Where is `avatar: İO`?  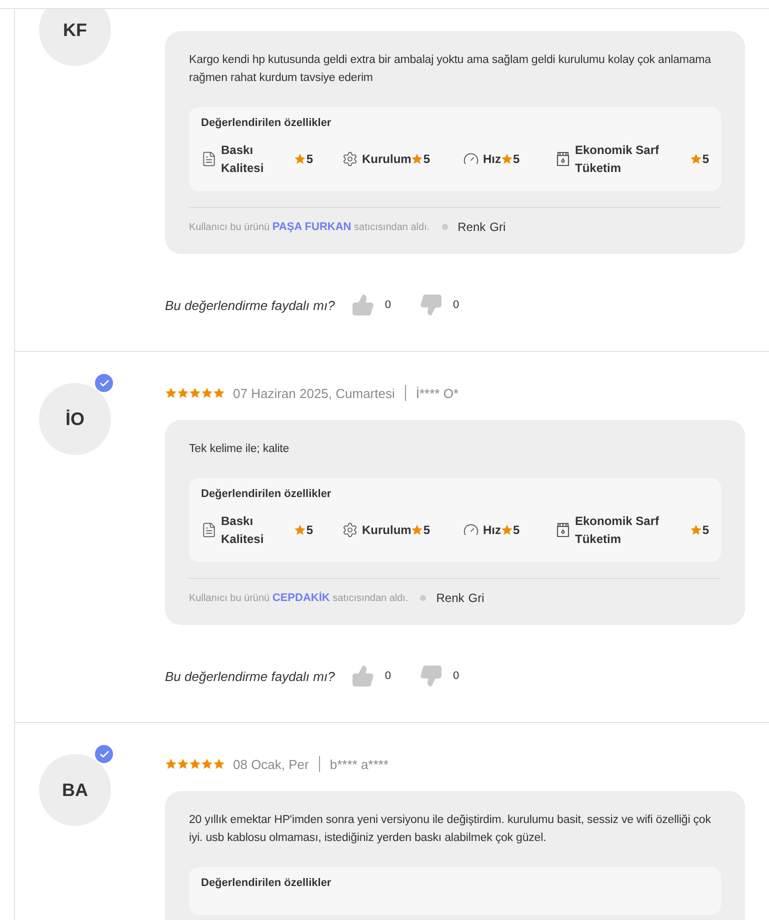 avatar: İO is located at coordinates (75, 419).